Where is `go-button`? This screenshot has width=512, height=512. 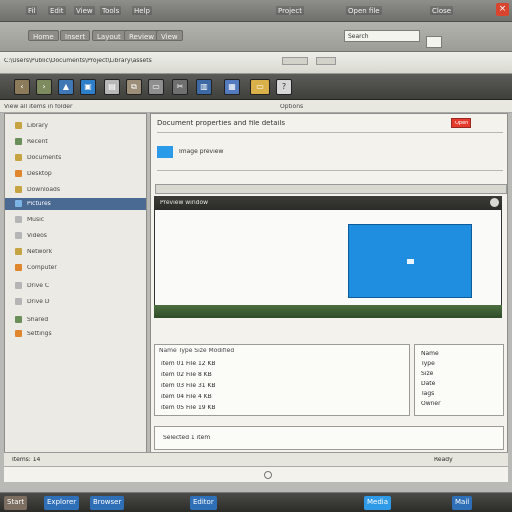 go-button is located at coordinates (295, 61).